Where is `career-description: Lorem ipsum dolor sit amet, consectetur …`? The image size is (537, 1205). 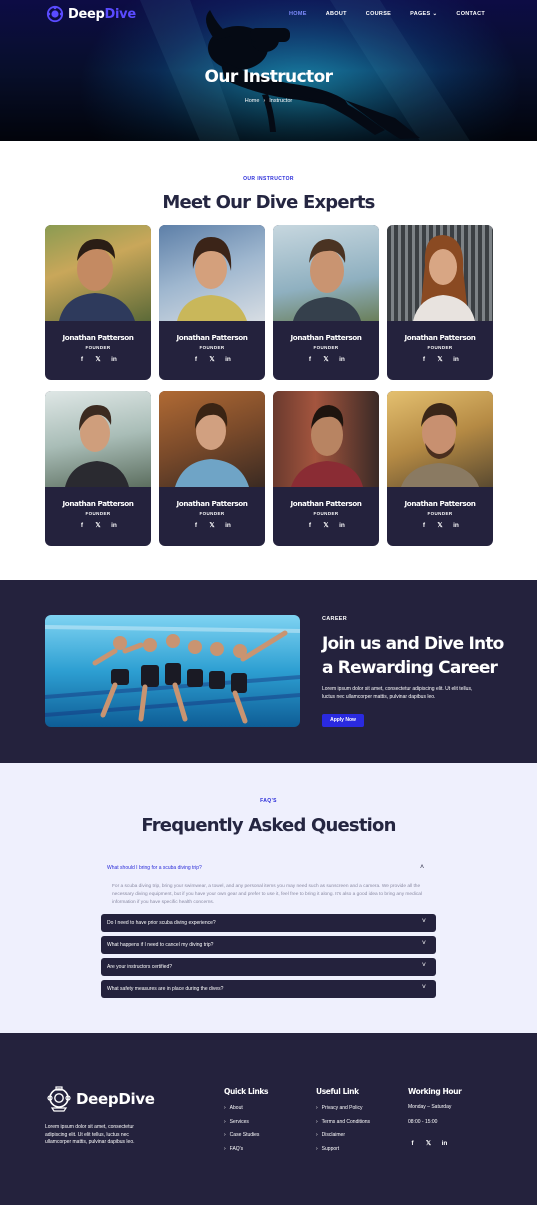
career-description: Lorem ipsum dolor sit amet, consectetur … is located at coordinates (397, 693).